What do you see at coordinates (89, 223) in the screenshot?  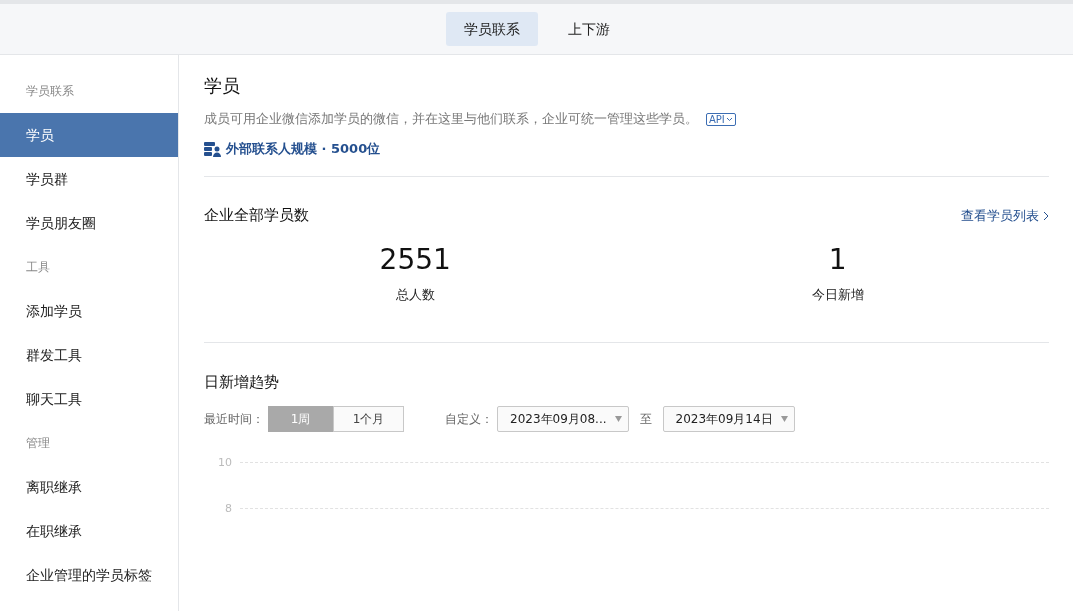 I see `sidebar-item: 学员朋友圈` at bounding box center [89, 223].